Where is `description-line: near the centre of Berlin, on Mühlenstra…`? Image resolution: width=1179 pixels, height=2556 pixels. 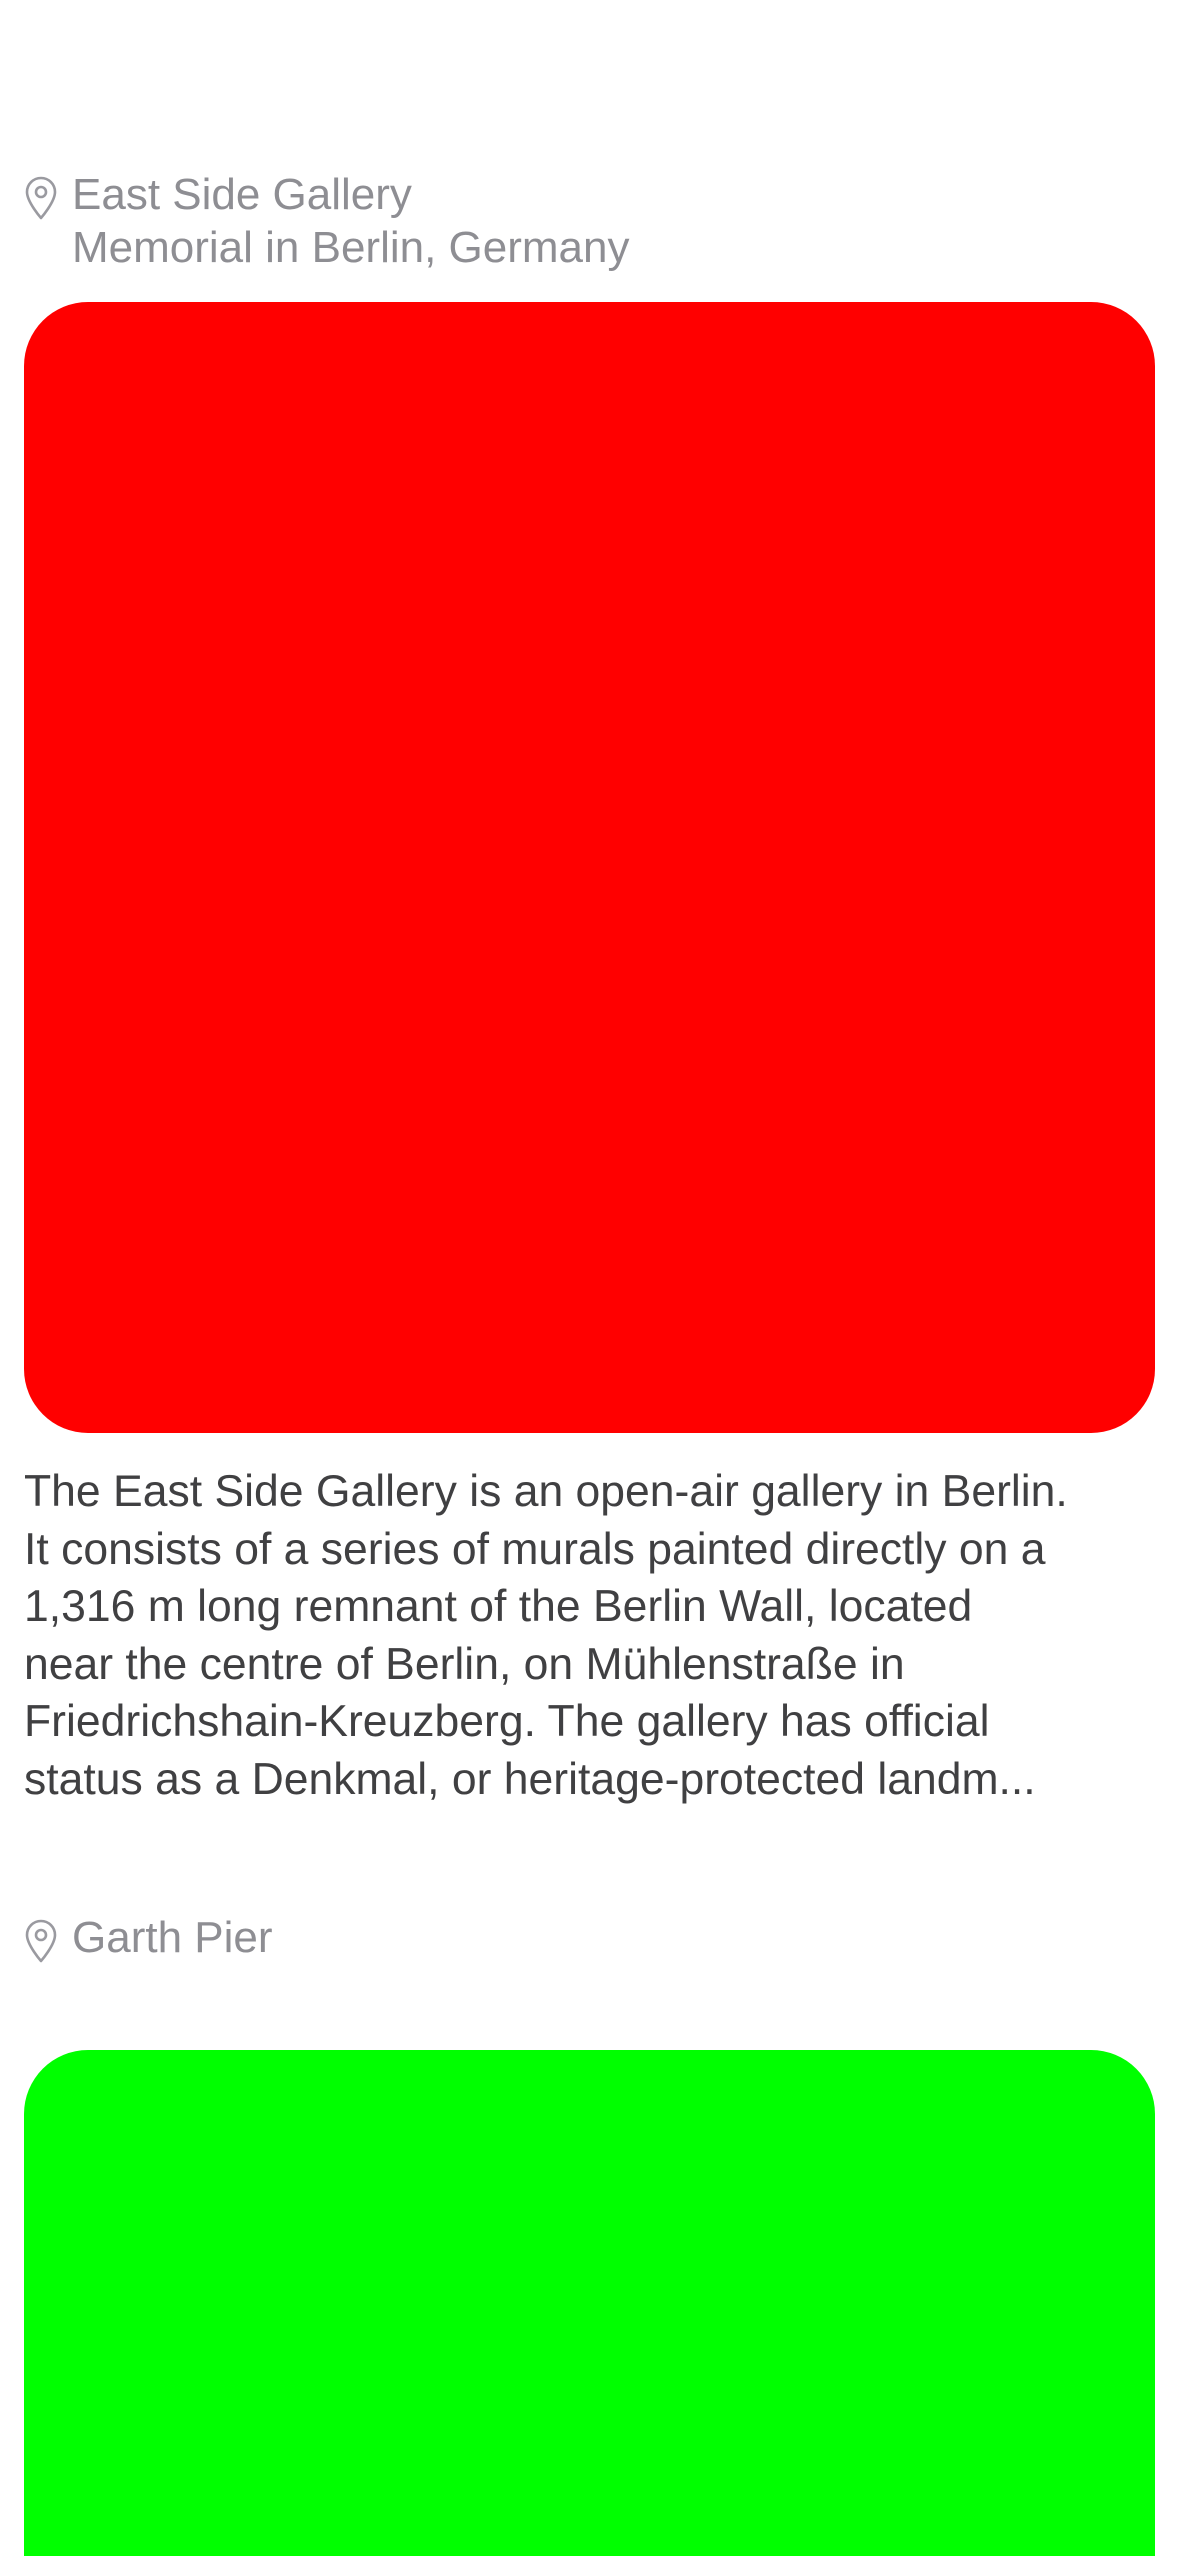 description-line: near the centre of Berlin, on Mühlenstra… is located at coordinates (464, 1664).